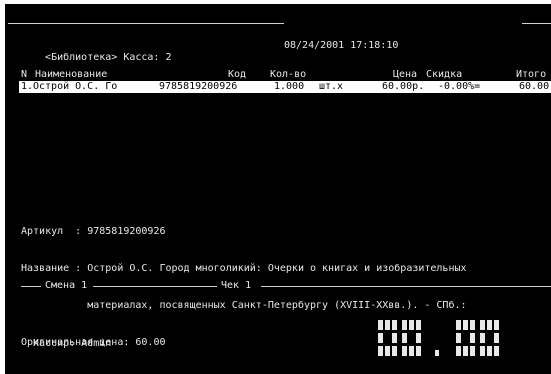 The image size is (551, 374). I want to click on row-total: 60.00, so click(534, 86).